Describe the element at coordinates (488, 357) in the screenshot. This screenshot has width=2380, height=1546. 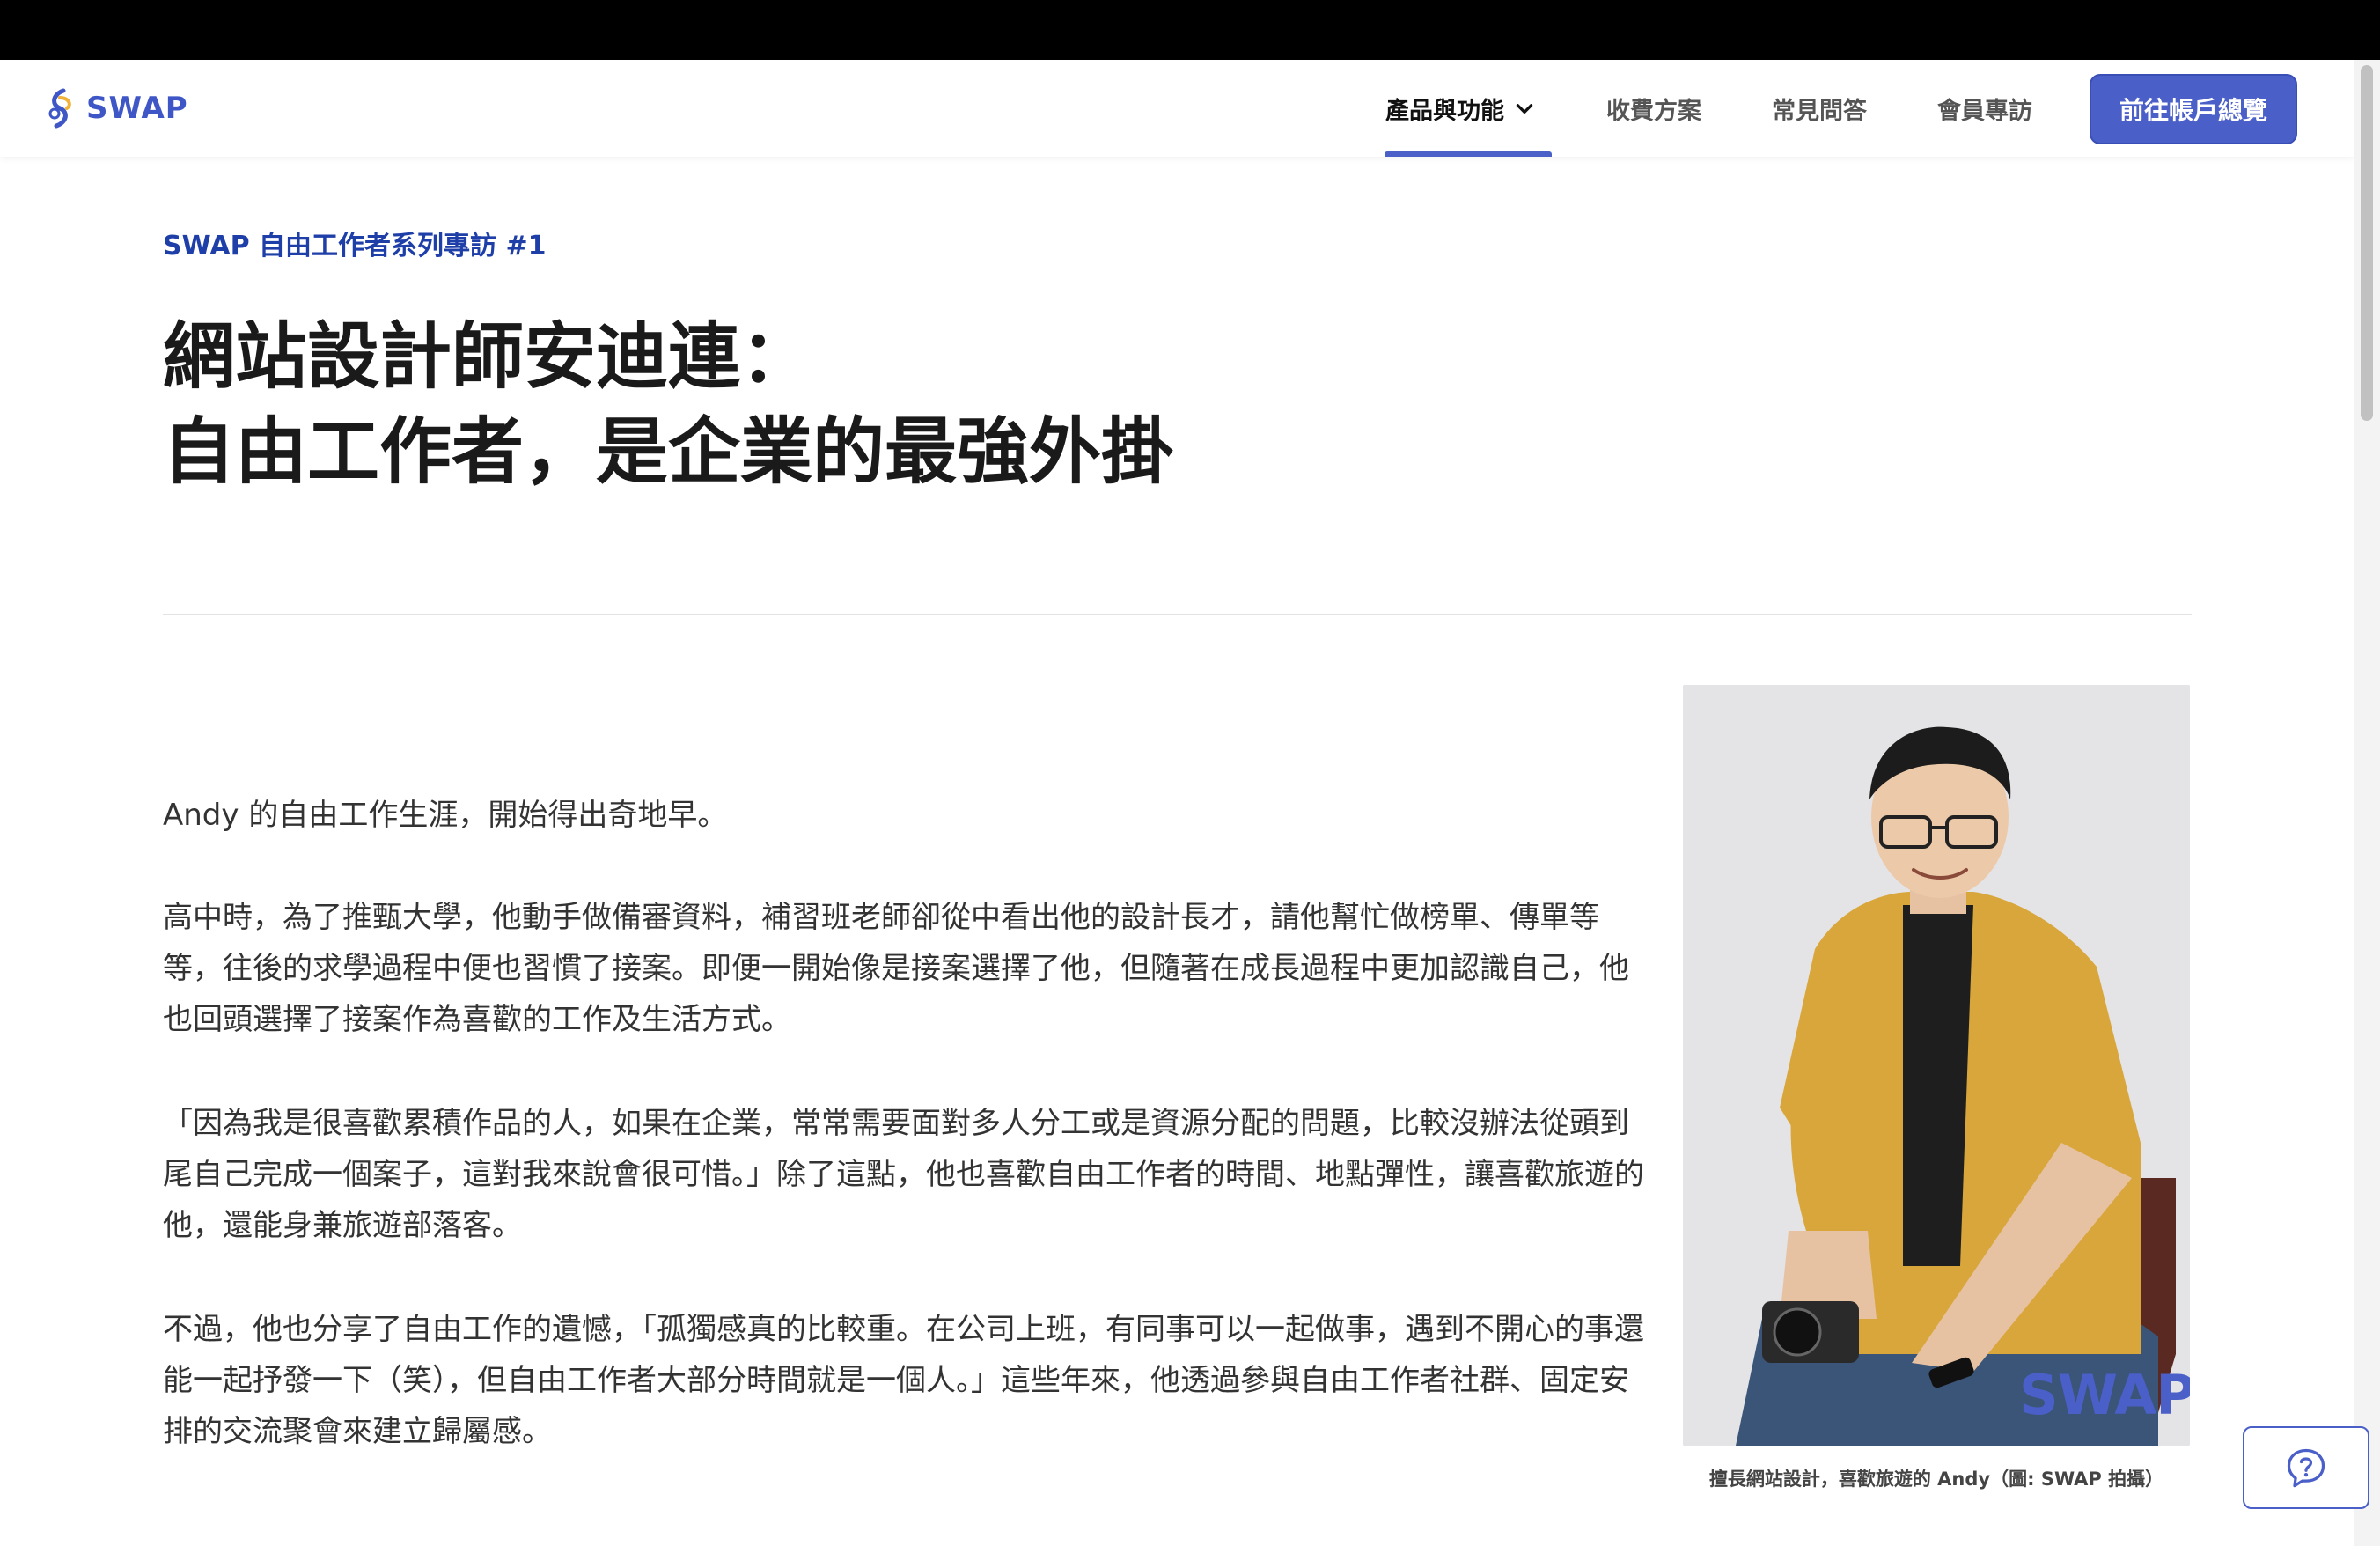
I see `article-title-line-1: 網站設計師安迪連：` at that location.